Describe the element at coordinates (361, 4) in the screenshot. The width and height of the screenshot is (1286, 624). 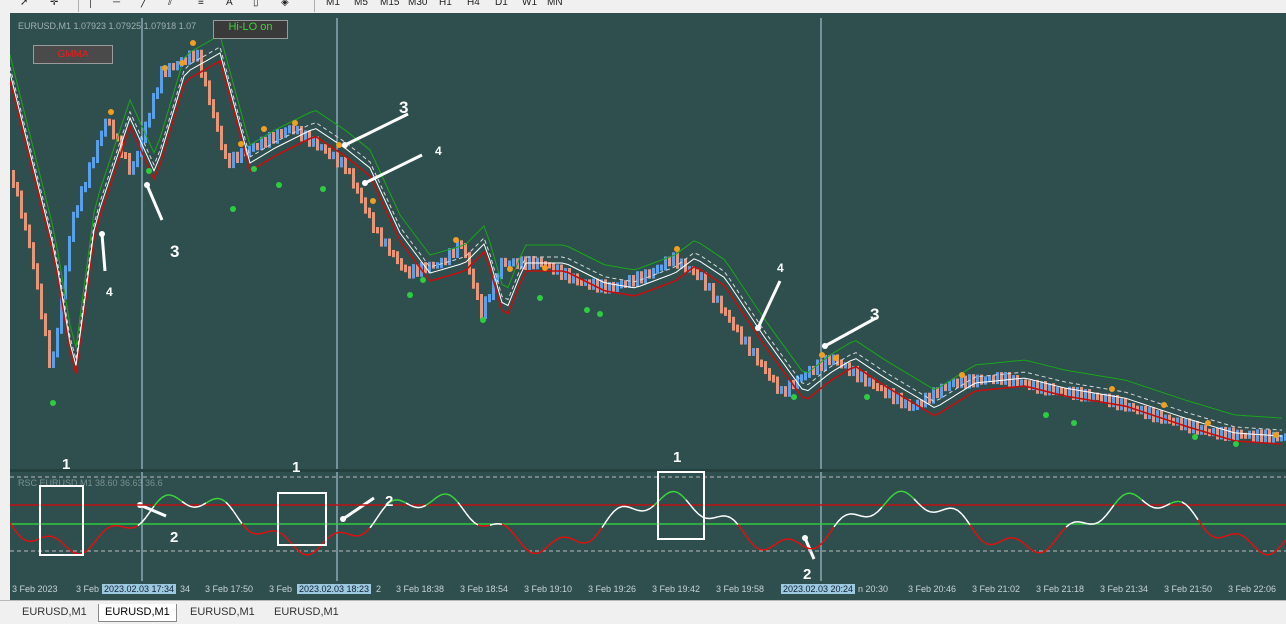
I see `timeframe-m5: M5` at that location.